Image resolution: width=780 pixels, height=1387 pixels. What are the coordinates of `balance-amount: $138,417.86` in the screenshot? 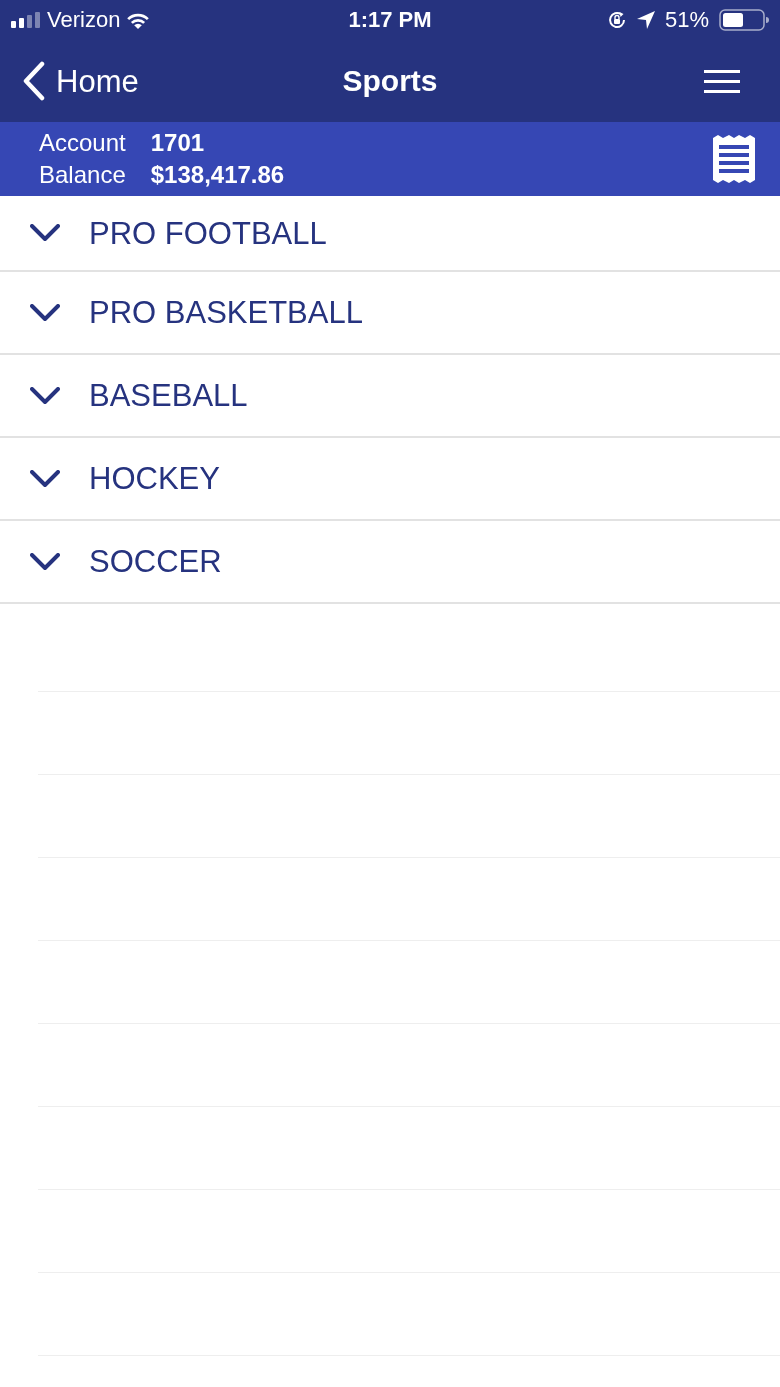 It's located at (217, 175).